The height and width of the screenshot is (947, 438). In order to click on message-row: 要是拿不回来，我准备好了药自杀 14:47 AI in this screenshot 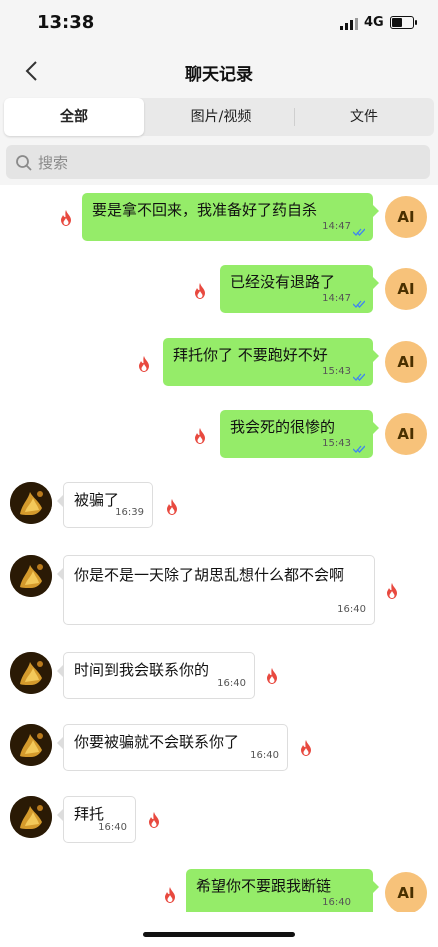, I will do `click(219, 218)`.